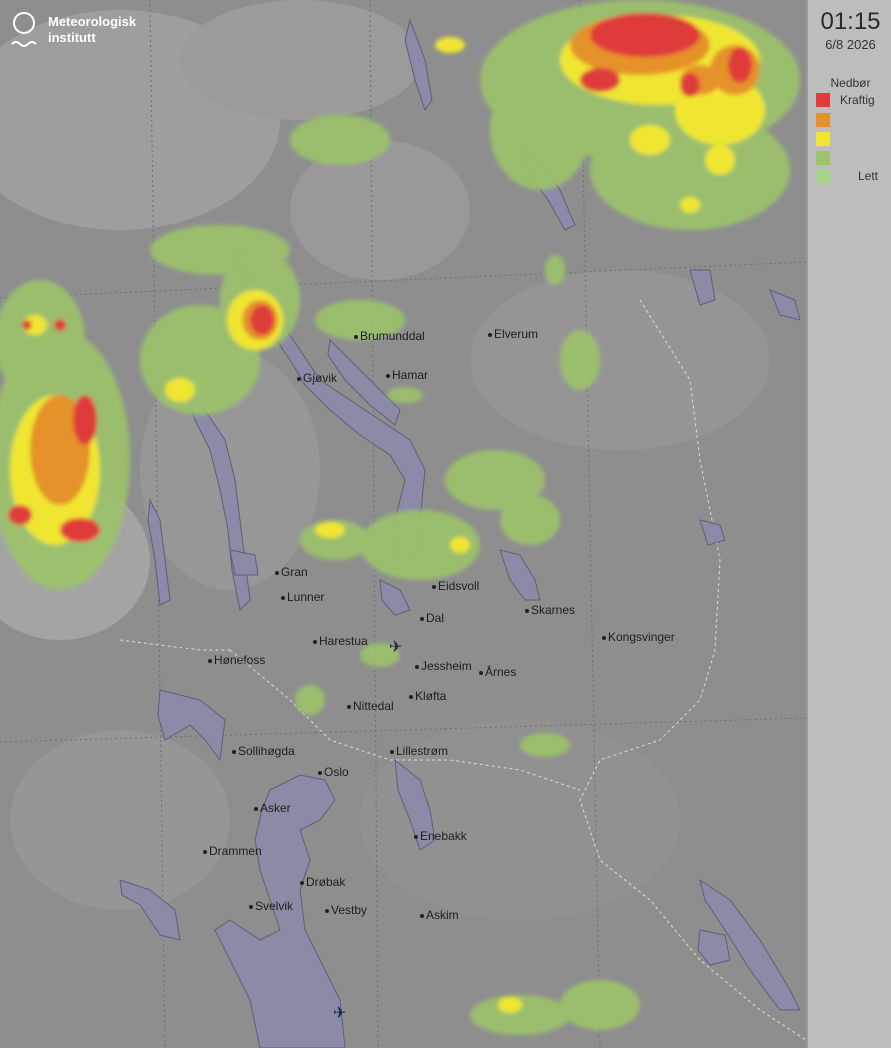  I want to click on legend-label: Kraftig, so click(857, 100).